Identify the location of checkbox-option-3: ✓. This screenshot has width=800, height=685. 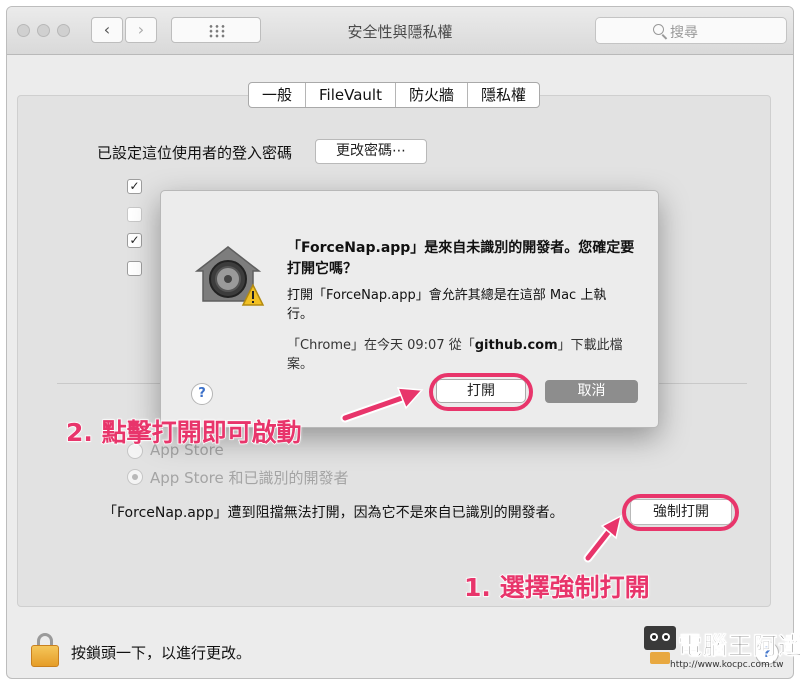
(134, 240).